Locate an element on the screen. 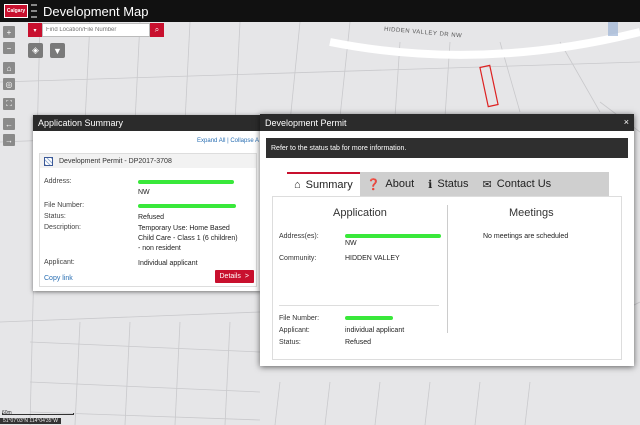  tab-contact-us: ✉ Contact Us is located at coordinates (517, 184).